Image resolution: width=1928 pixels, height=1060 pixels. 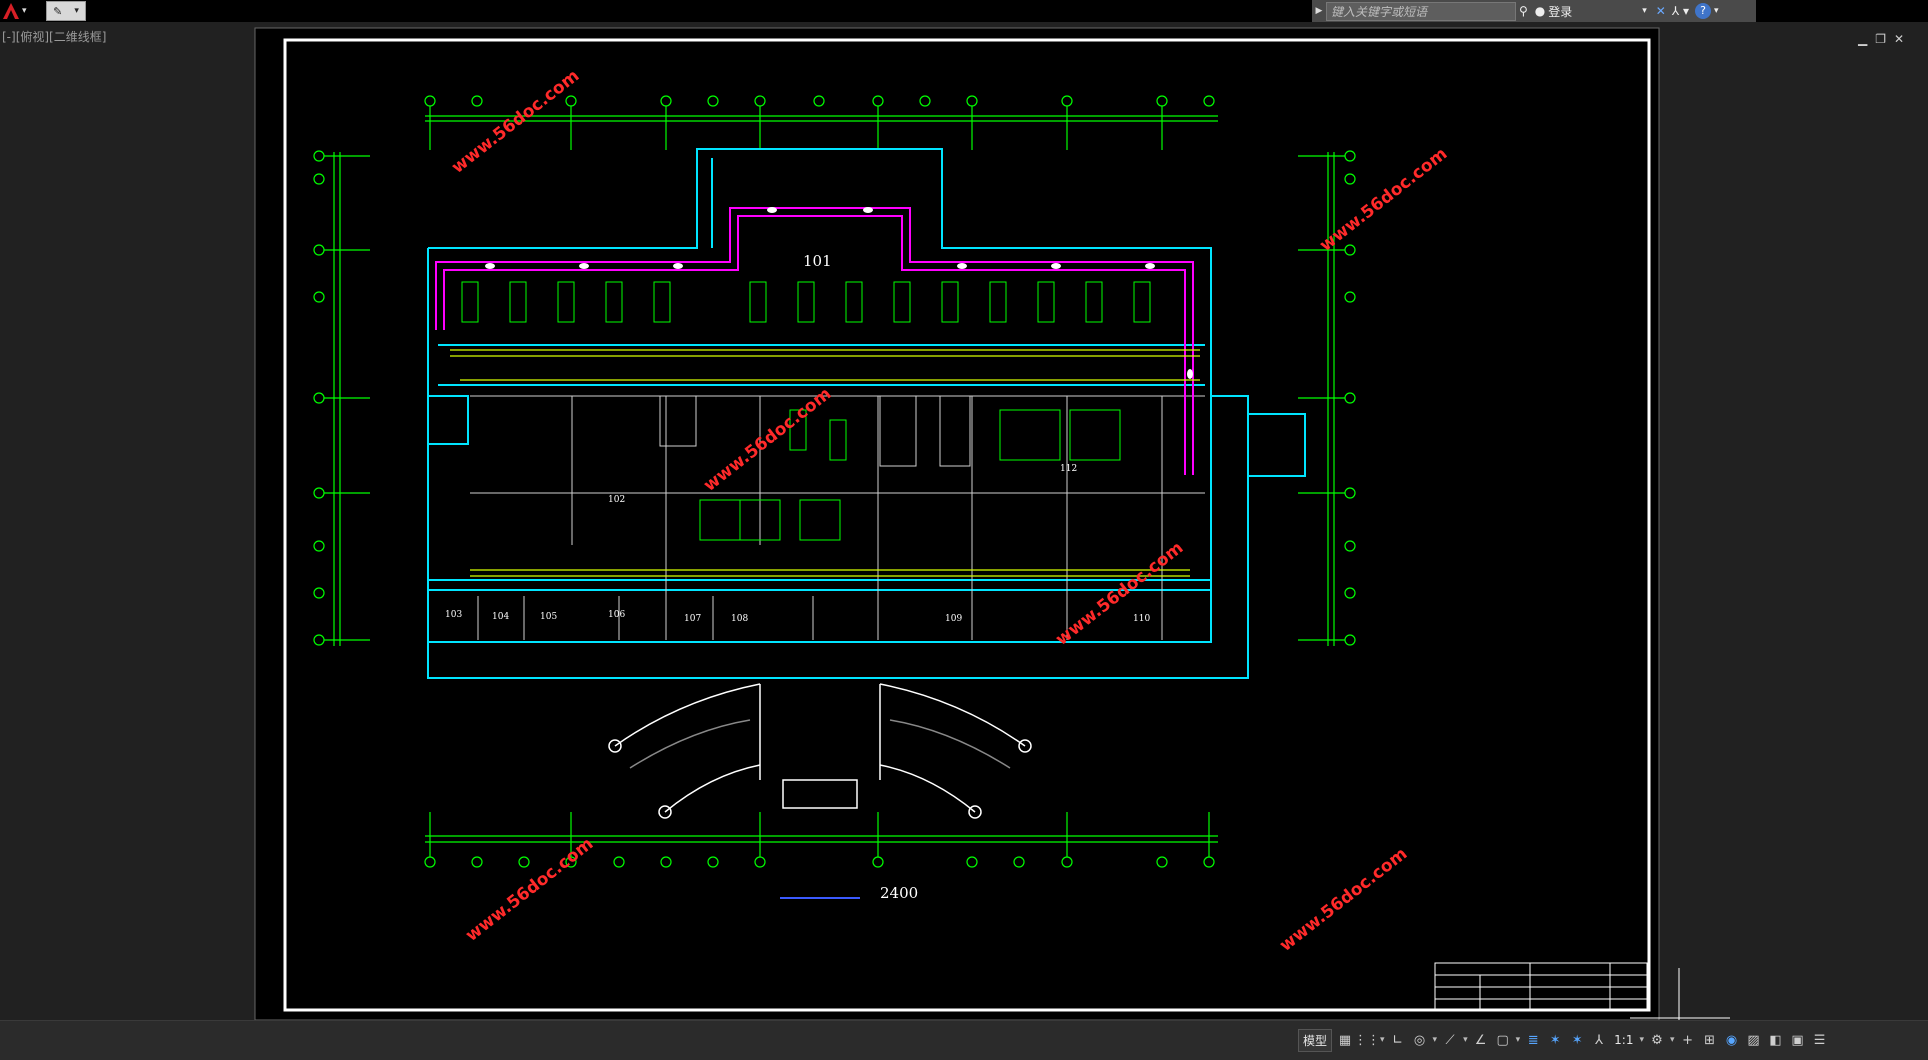 What do you see at coordinates (954, 619) in the screenshot?
I see `room-label: 109` at bounding box center [954, 619].